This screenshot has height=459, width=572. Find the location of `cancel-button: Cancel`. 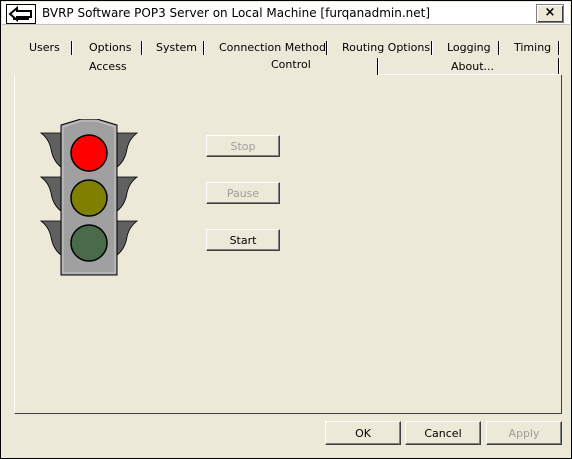

cancel-button: Cancel is located at coordinates (443, 433).